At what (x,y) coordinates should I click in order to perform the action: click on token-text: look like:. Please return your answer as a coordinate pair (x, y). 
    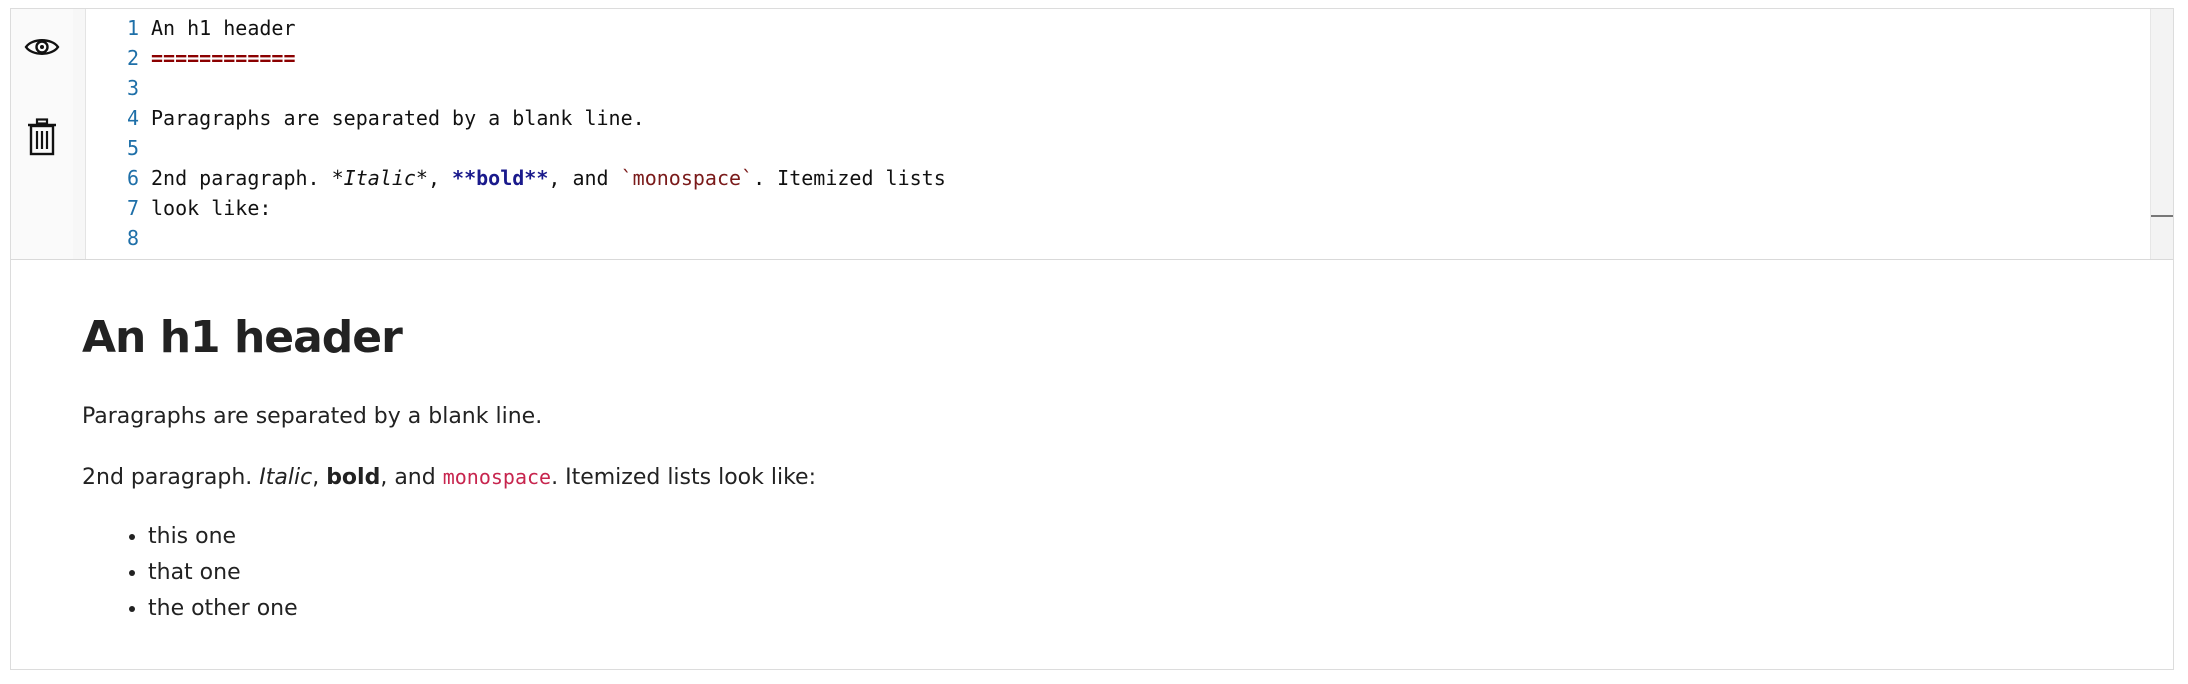
    Looking at the image, I should click on (211, 208).